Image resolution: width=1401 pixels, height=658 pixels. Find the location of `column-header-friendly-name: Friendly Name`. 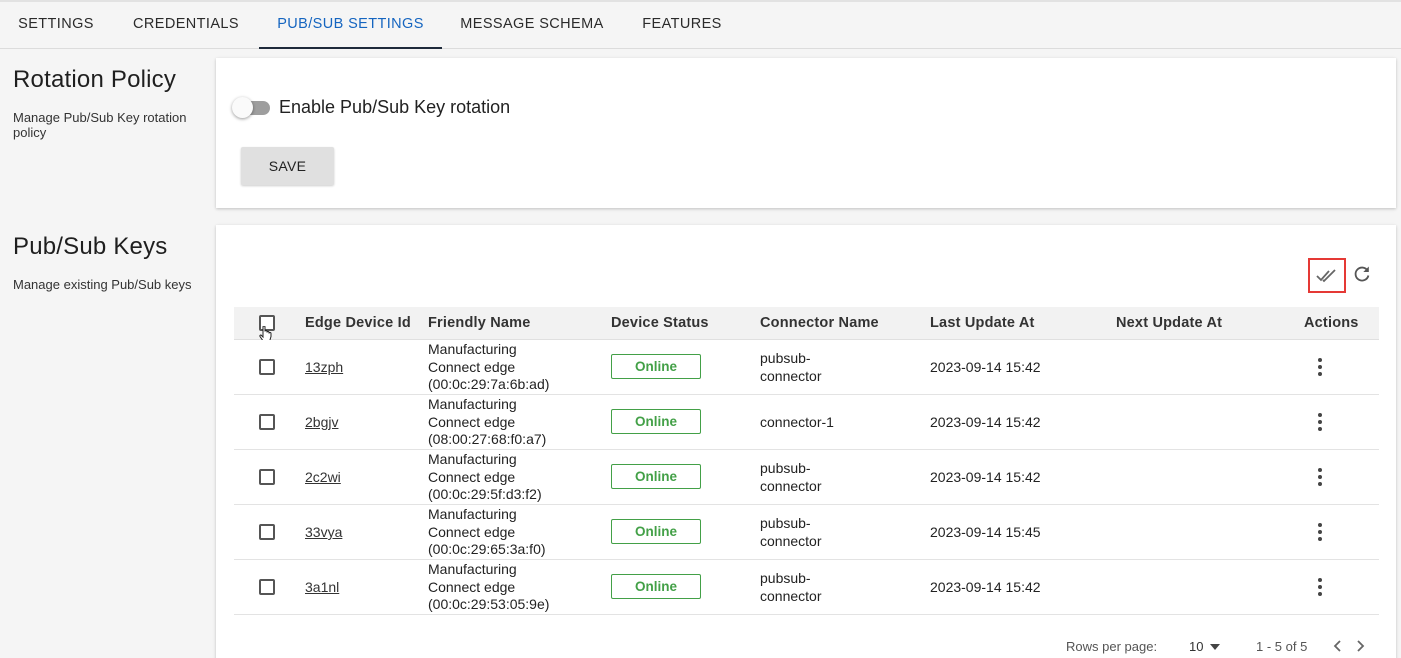

column-header-friendly-name: Friendly Name is located at coordinates (479, 323).